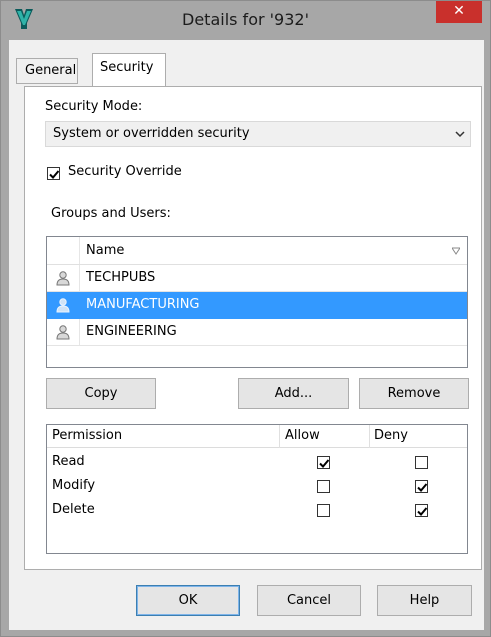 This screenshot has height=637, width=491. What do you see at coordinates (121, 277) in the screenshot?
I see `list-item-name: TECHPUBS` at bounding box center [121, 277].